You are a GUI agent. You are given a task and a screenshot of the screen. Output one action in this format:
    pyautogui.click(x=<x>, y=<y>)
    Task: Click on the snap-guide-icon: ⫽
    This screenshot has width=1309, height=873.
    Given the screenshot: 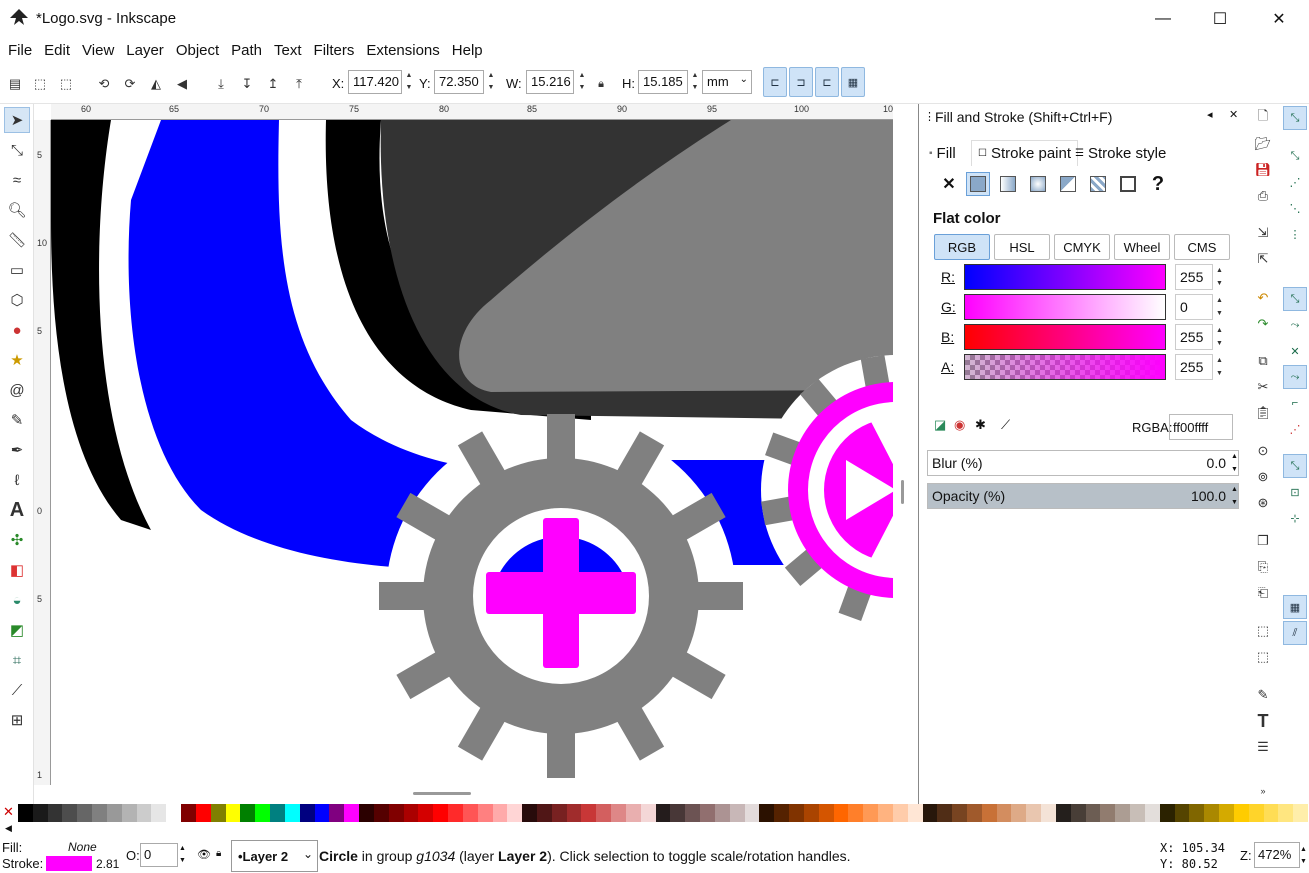 What is the action you would take?
    pyautogui.click(x=1295, y=633)
    